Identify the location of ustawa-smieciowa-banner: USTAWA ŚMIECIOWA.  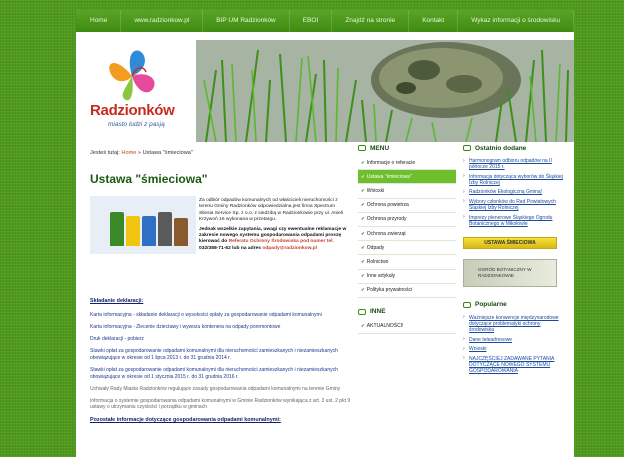
(510, 242).